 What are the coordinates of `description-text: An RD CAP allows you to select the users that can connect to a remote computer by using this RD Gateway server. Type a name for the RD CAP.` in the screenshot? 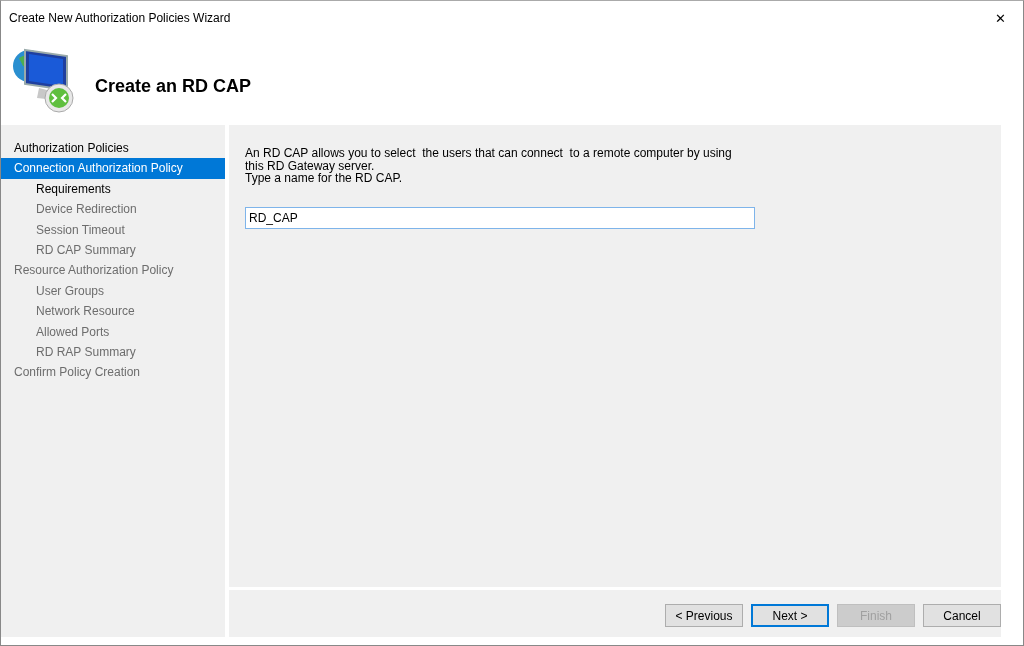 It's located at (489, 166).